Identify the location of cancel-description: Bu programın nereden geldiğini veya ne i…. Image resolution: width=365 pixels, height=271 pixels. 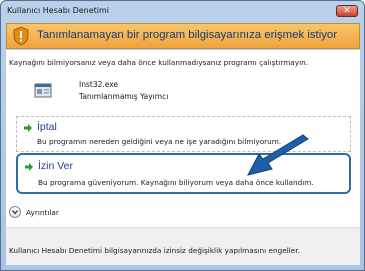
(159, 141).